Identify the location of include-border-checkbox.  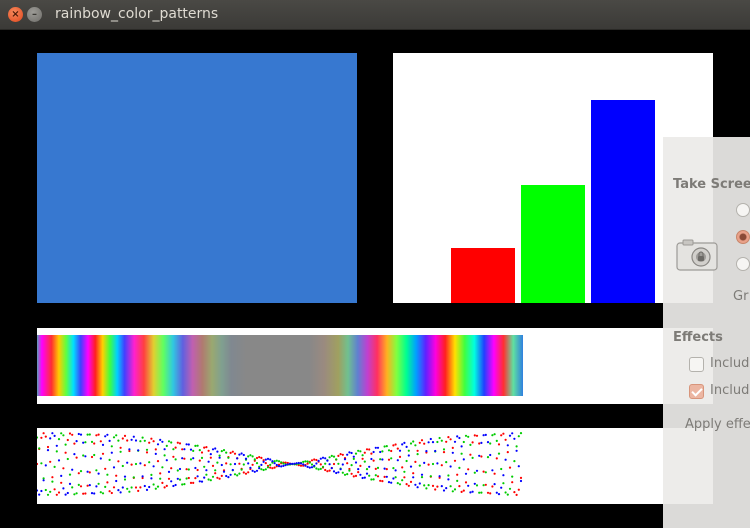
(696, 391).